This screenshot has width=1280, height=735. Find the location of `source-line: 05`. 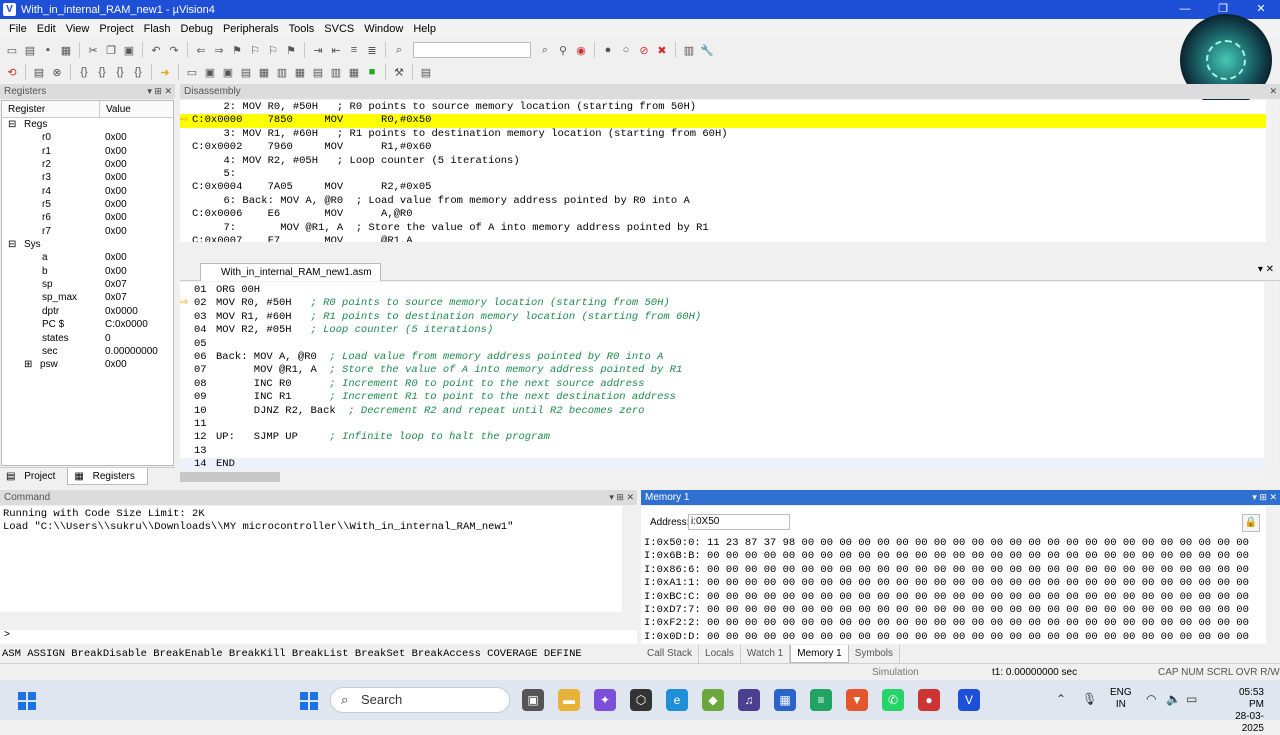

source-line: 05 is located at coordinates (722, 344).